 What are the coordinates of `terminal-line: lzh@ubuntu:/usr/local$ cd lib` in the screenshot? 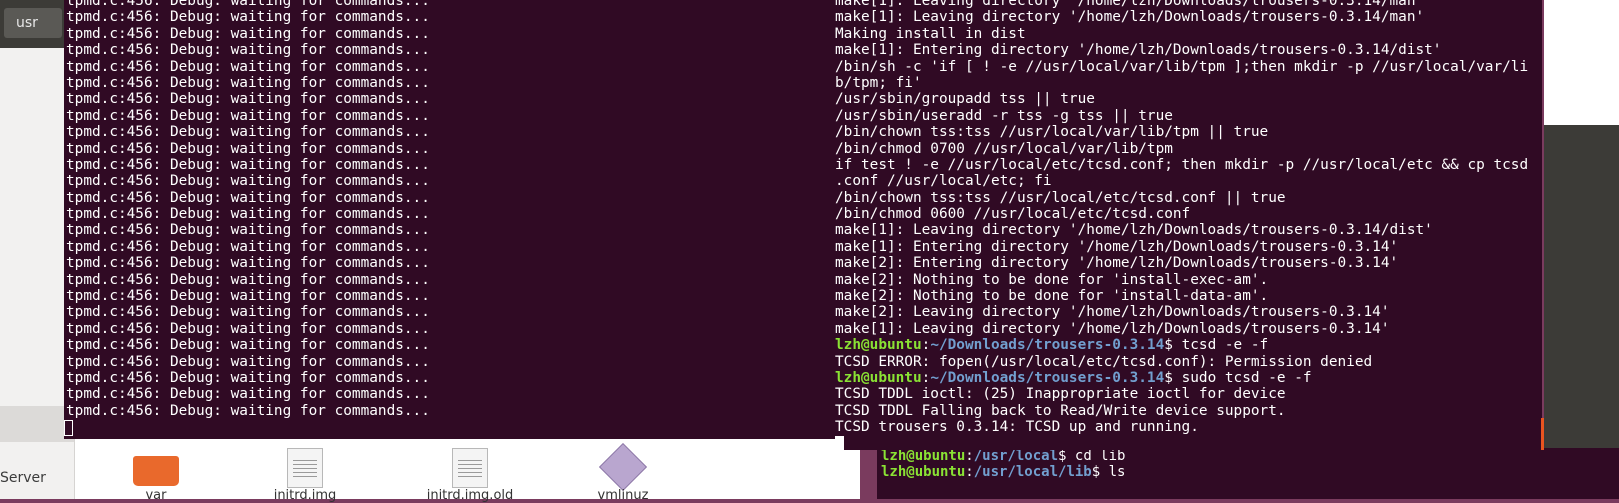 It's located at (1003, 456).